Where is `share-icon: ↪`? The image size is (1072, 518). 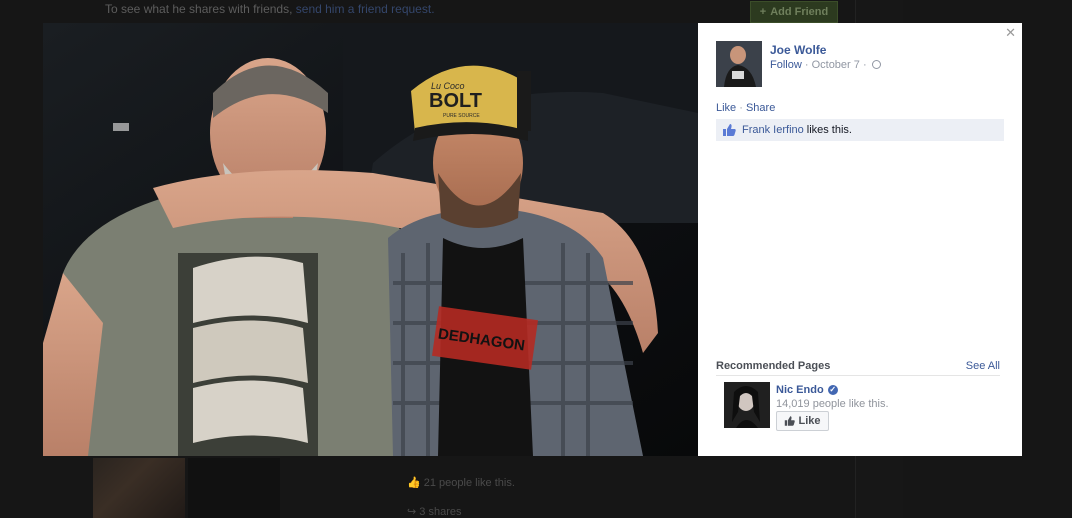 share-icon: ↪ is located at coordinates (413, 512).